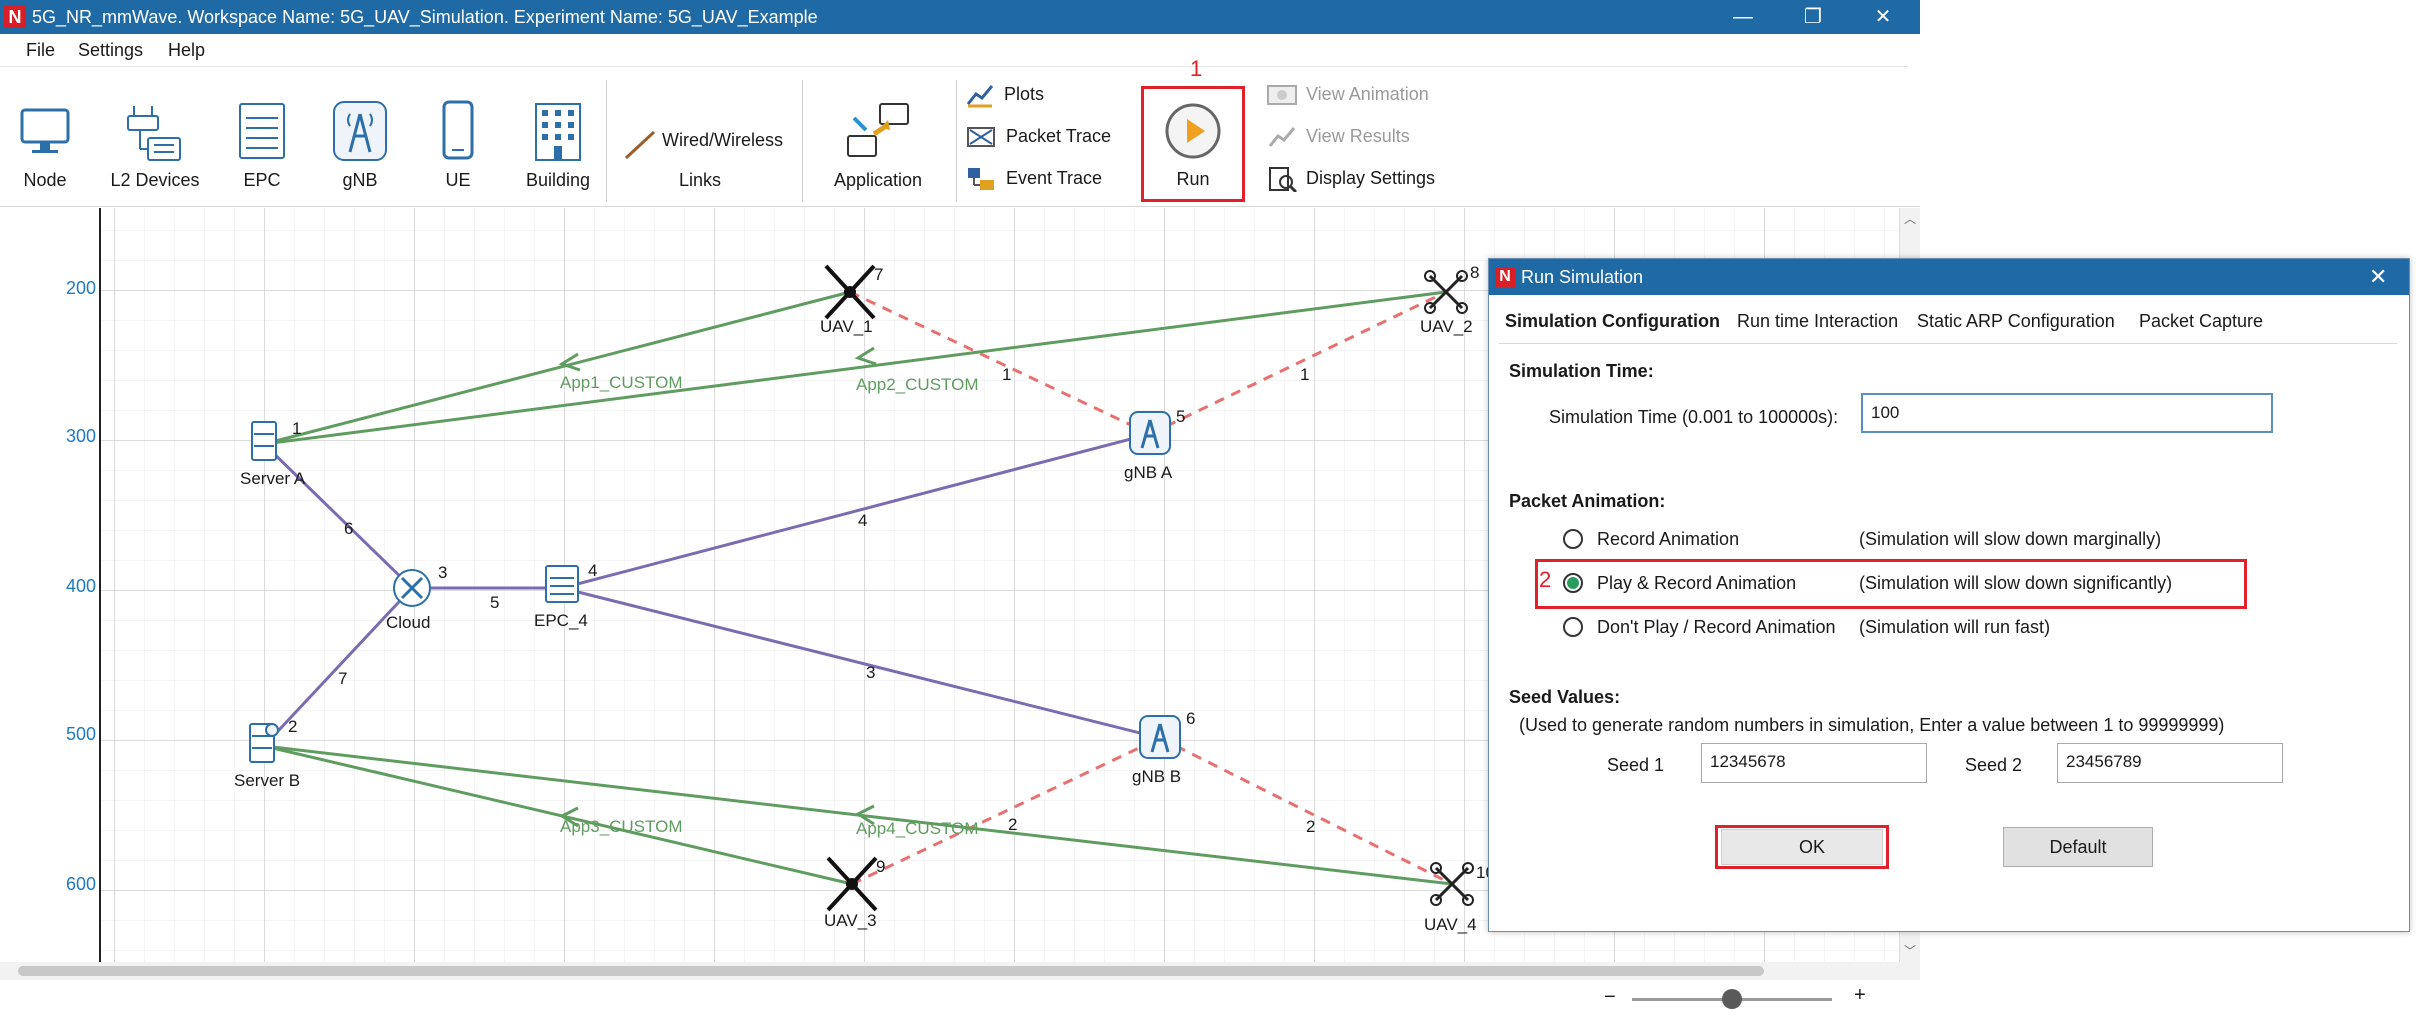 This screenshot has height=1016, width=2416. What do you see at coordinates (110, 50) in the screenshot?
I see `menu-settings: Settings` at bounding box center [110, 50].